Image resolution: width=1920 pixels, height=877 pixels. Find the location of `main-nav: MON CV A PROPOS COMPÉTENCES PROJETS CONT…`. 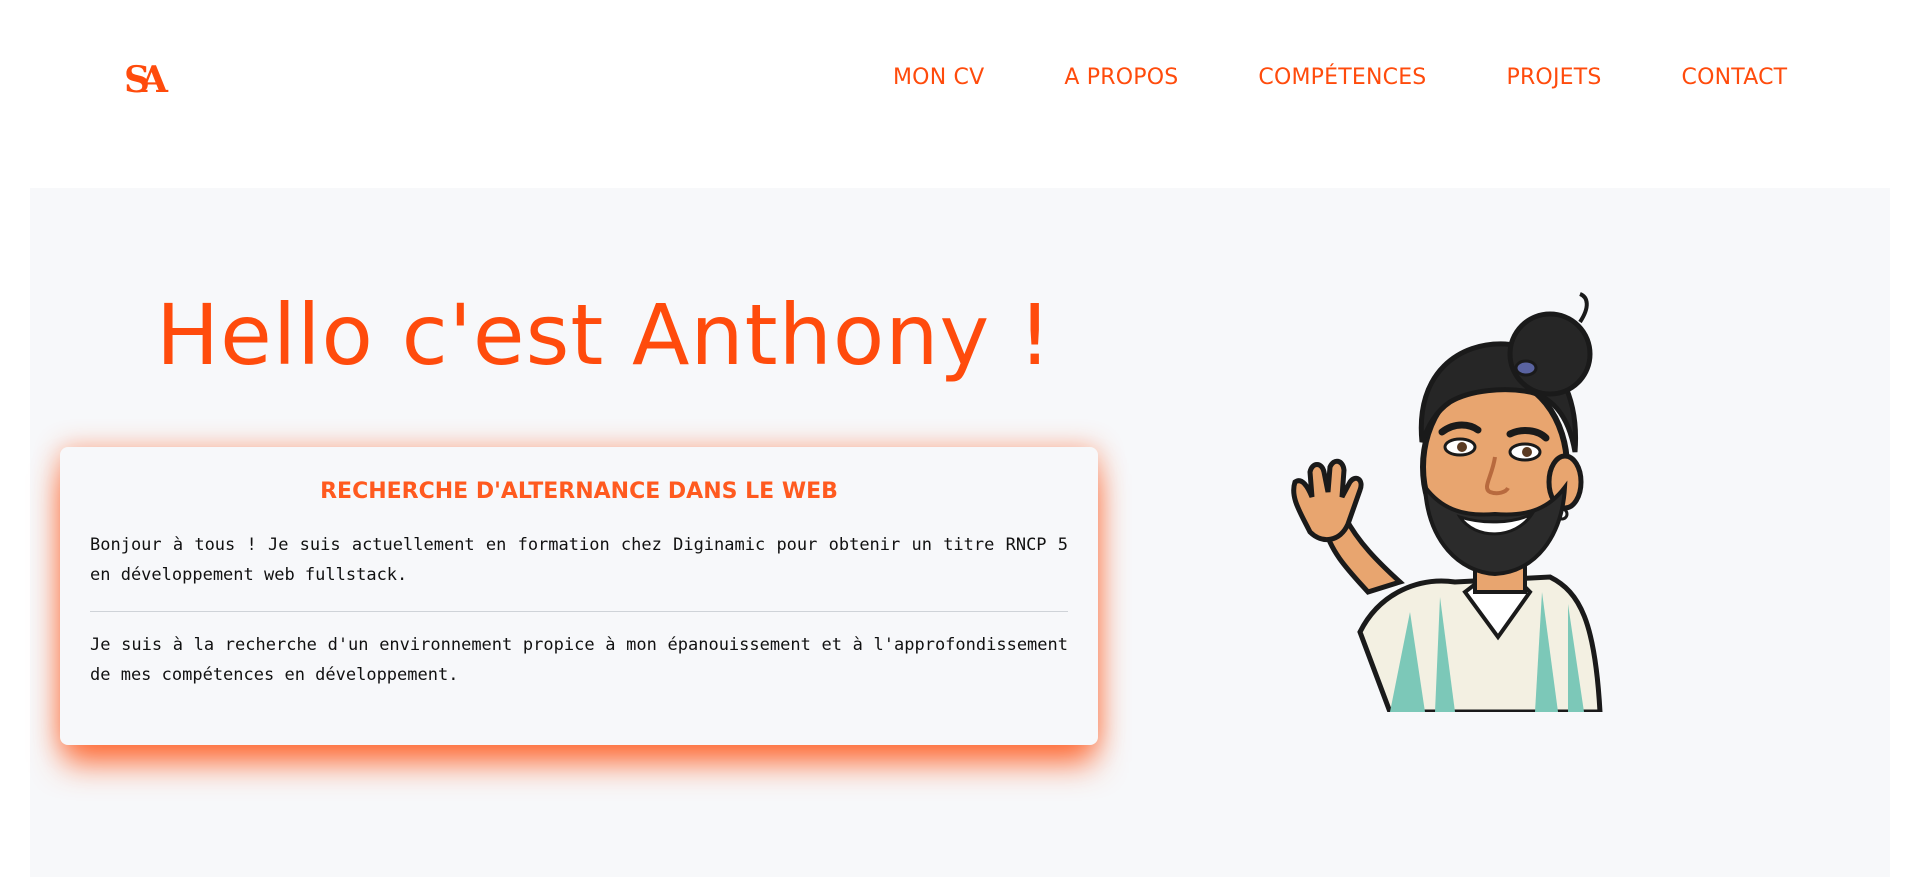

main-nav: MON CV A PROPOS COMPÉTENCES PROJETS CONT… is located at coordinates (1340, 78).